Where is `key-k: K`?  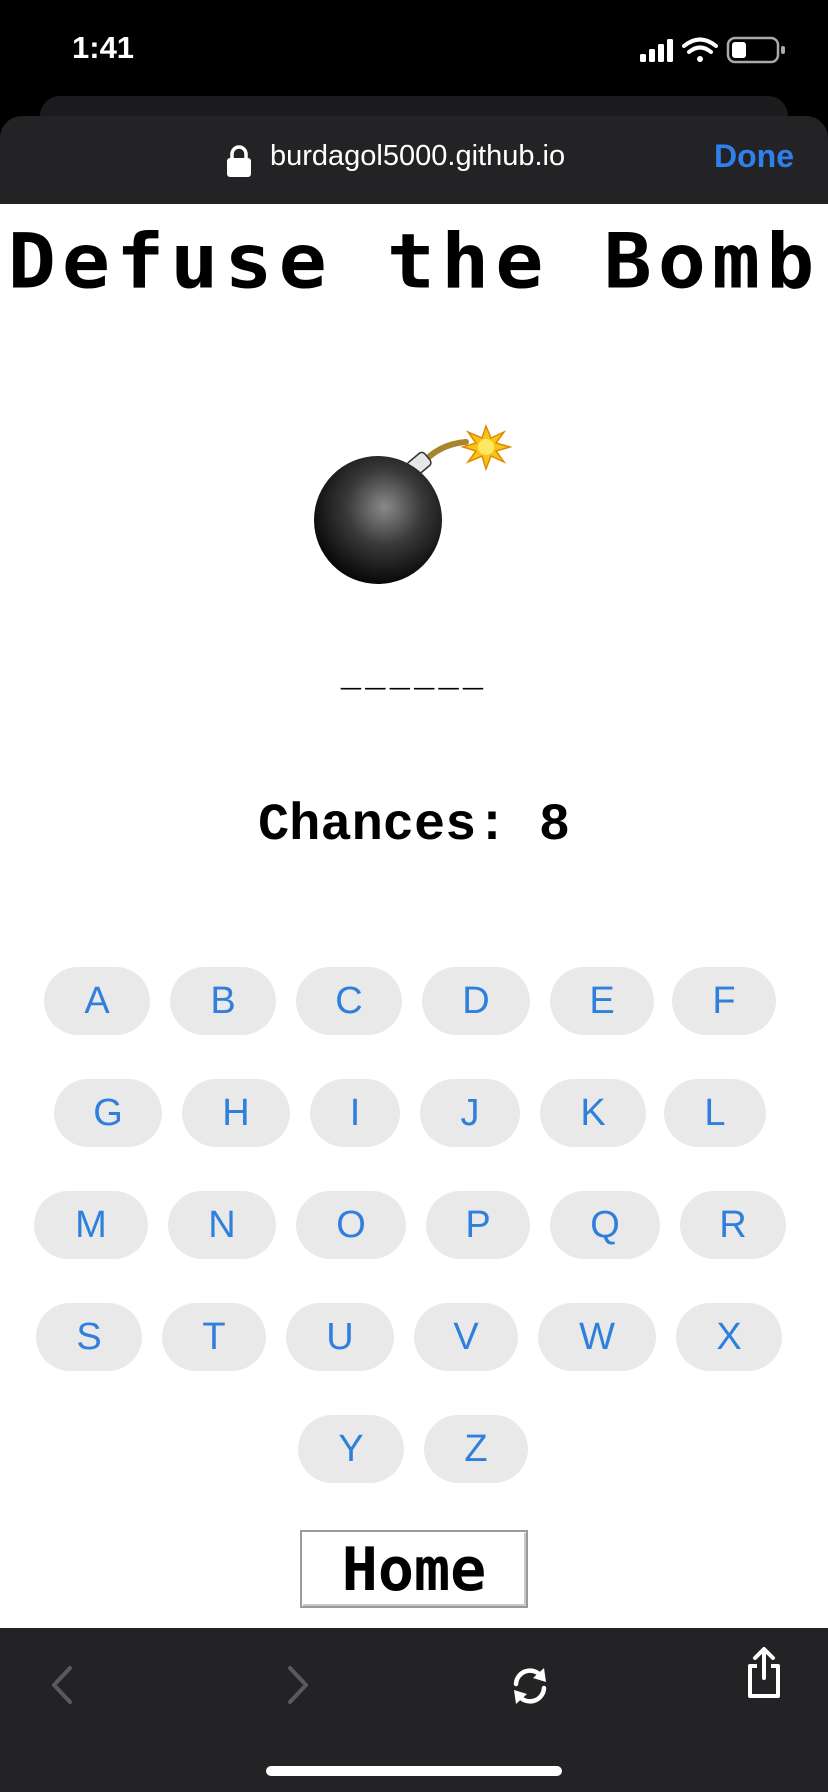
key-k: K is located at coordinates (593, 1113).